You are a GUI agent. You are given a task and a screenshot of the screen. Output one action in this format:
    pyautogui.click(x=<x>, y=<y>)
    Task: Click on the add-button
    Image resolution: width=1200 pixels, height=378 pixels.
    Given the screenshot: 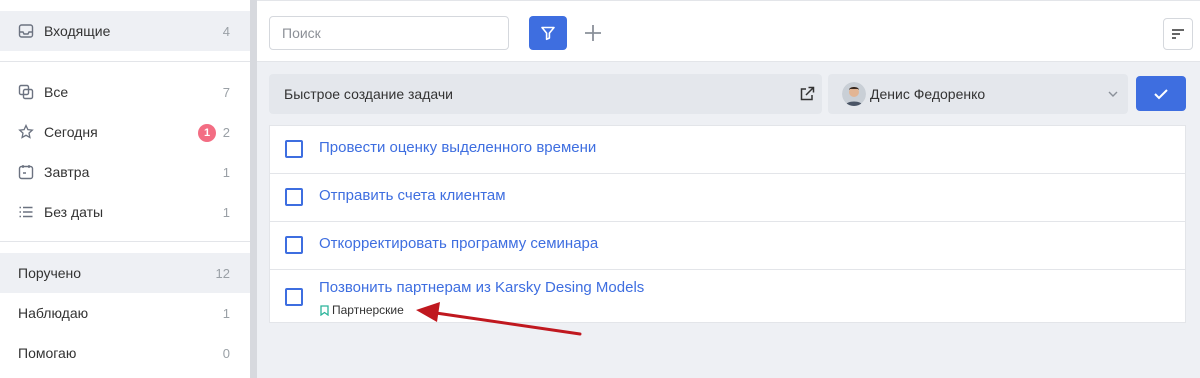 What is the action you would take?
    pyautogui.click(x=593, y=33)
    